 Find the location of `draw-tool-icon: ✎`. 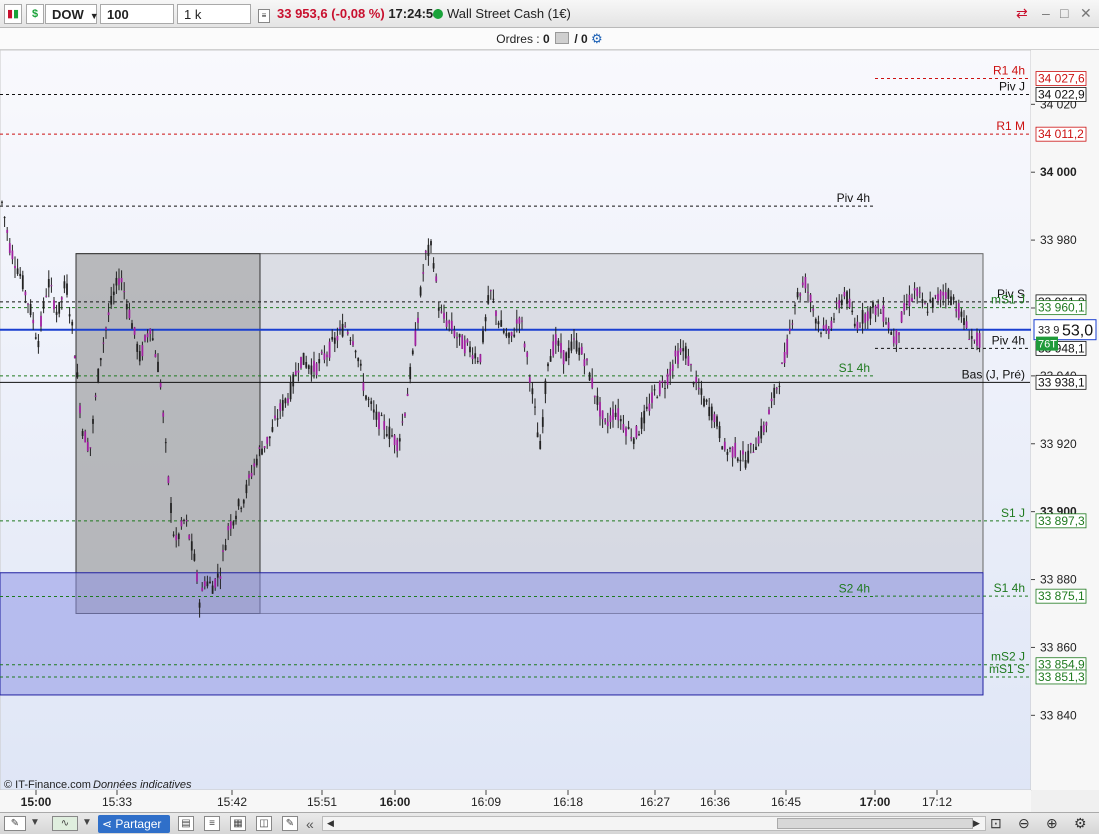

draw-tool-icon: ✎ is located at coordinates (15, 823).